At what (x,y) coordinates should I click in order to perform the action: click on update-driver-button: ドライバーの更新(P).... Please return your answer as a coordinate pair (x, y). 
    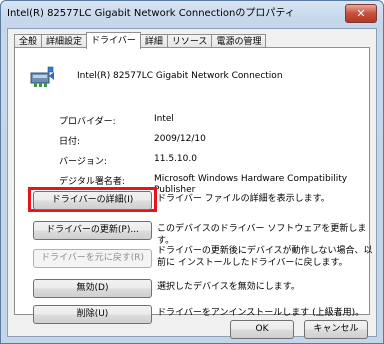
    Looking at the image, I should click on (92, 230).